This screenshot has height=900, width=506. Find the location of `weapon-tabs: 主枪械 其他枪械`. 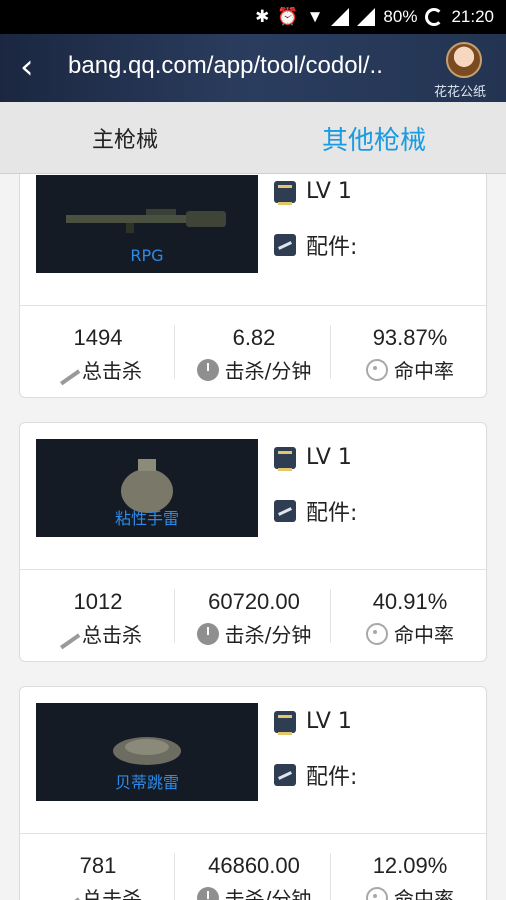

weapon-tabs: 主枪械 其他枪械 is located at coordinates (253, 138).